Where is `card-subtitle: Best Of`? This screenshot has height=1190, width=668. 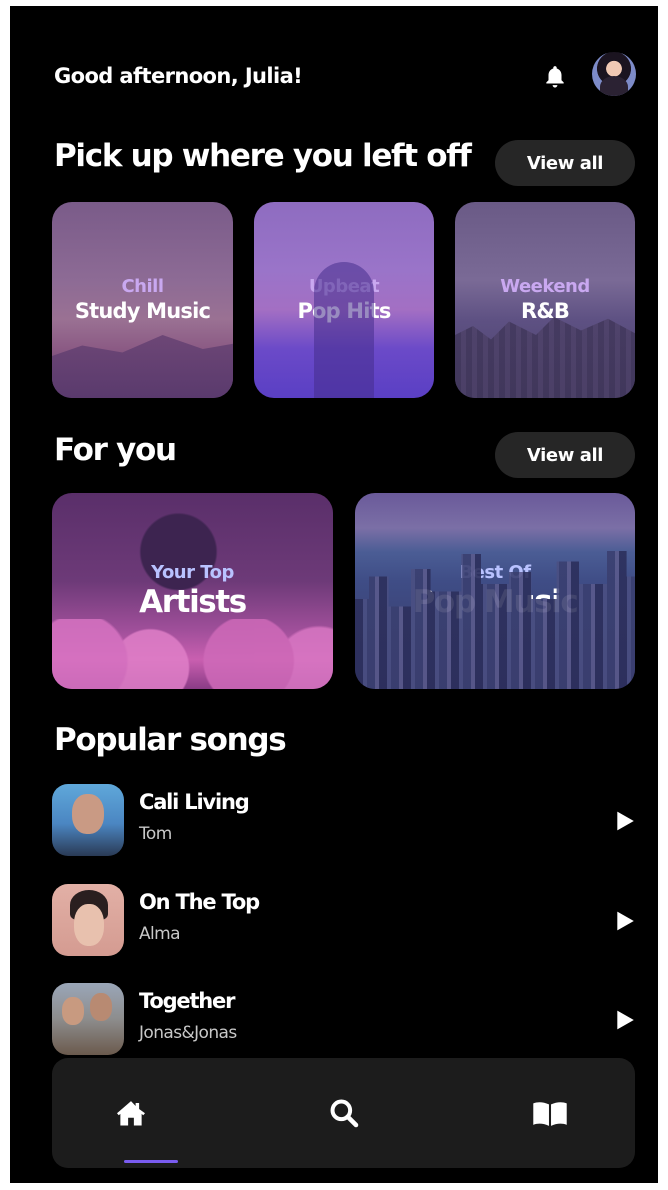
card-subtitle: Best Of is located at coordinates (495, 572).